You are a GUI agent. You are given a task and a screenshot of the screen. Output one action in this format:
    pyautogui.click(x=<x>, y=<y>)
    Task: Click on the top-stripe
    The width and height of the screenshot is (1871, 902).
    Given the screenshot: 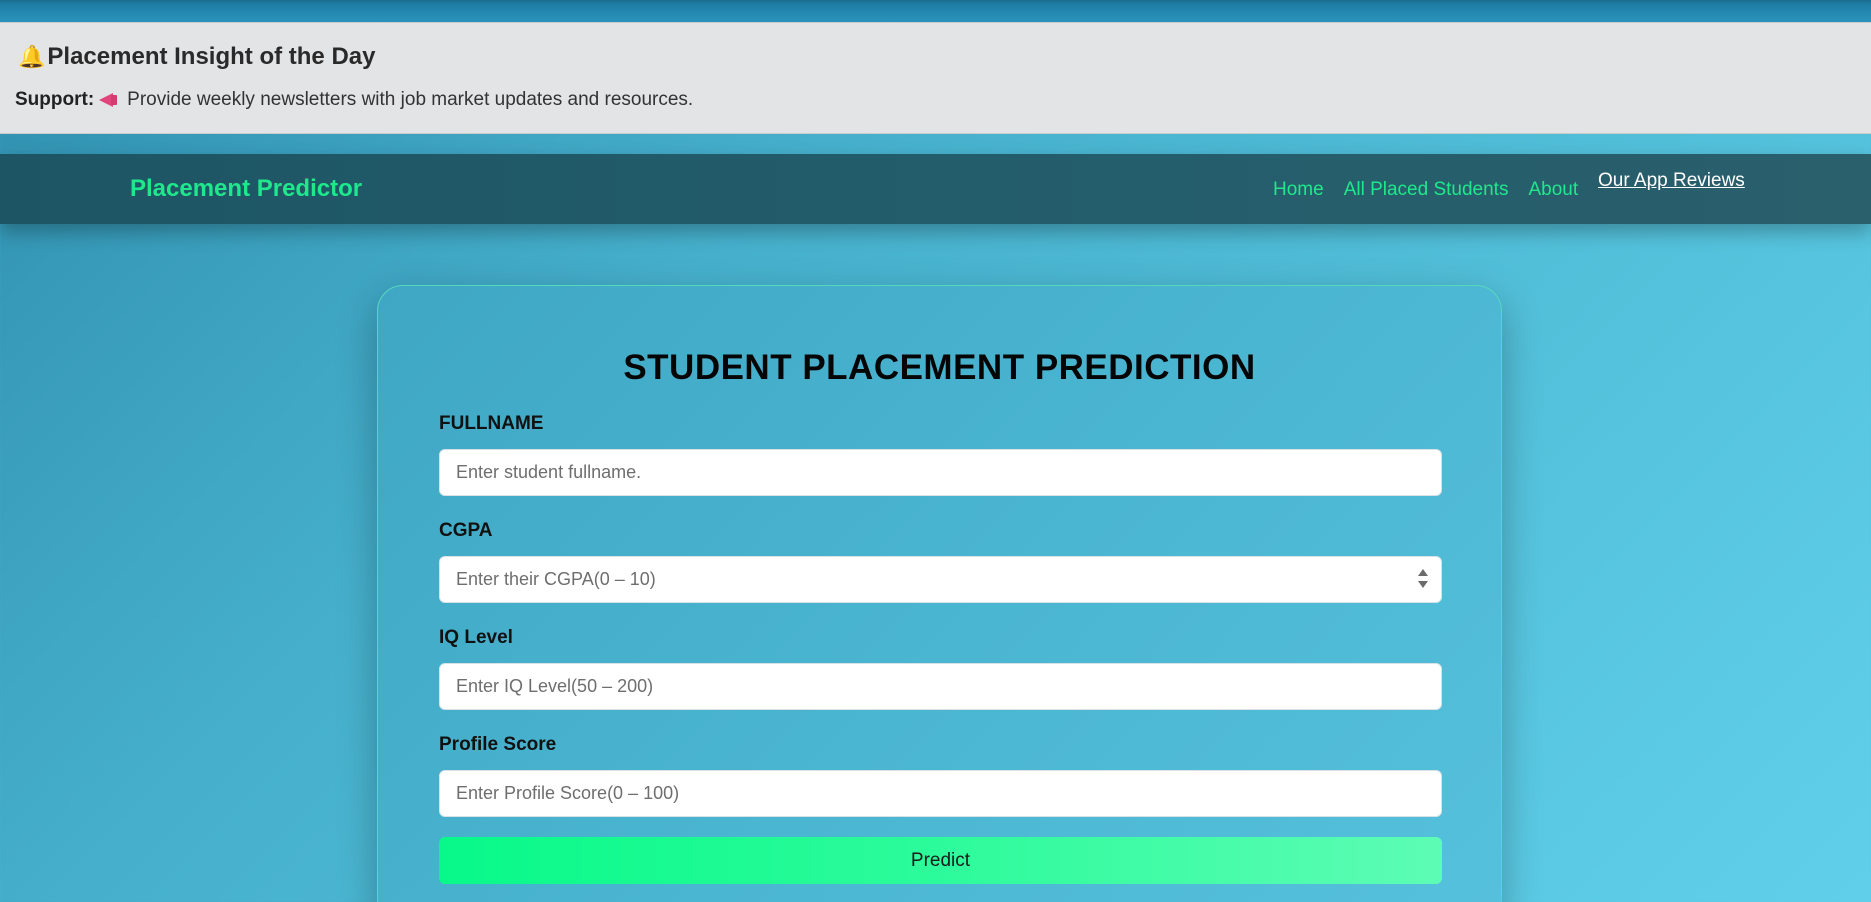 What is the action you would take?
    pyautogui.click(x=935, y=11)
    